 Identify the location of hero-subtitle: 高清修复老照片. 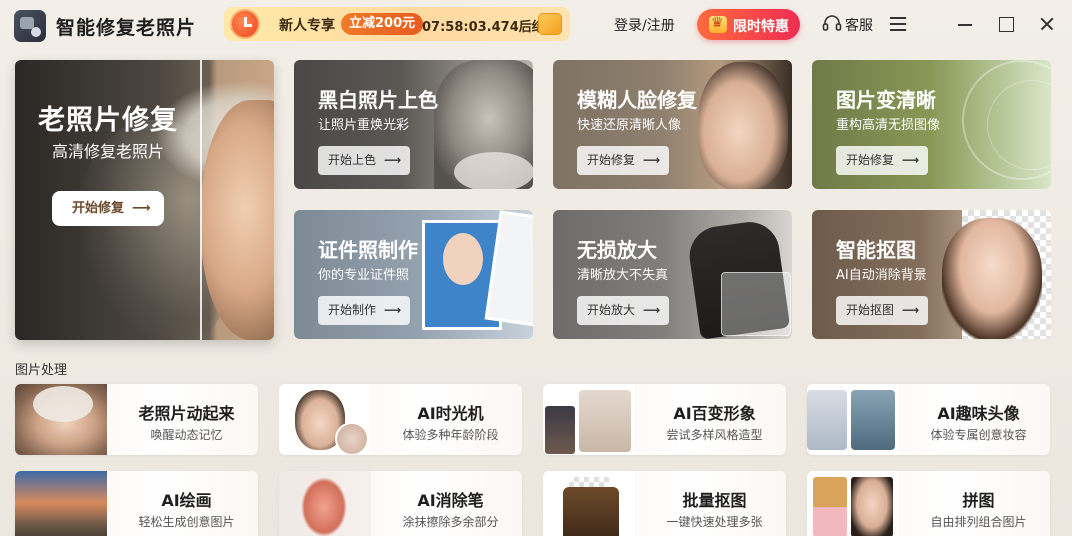
(107, 151).